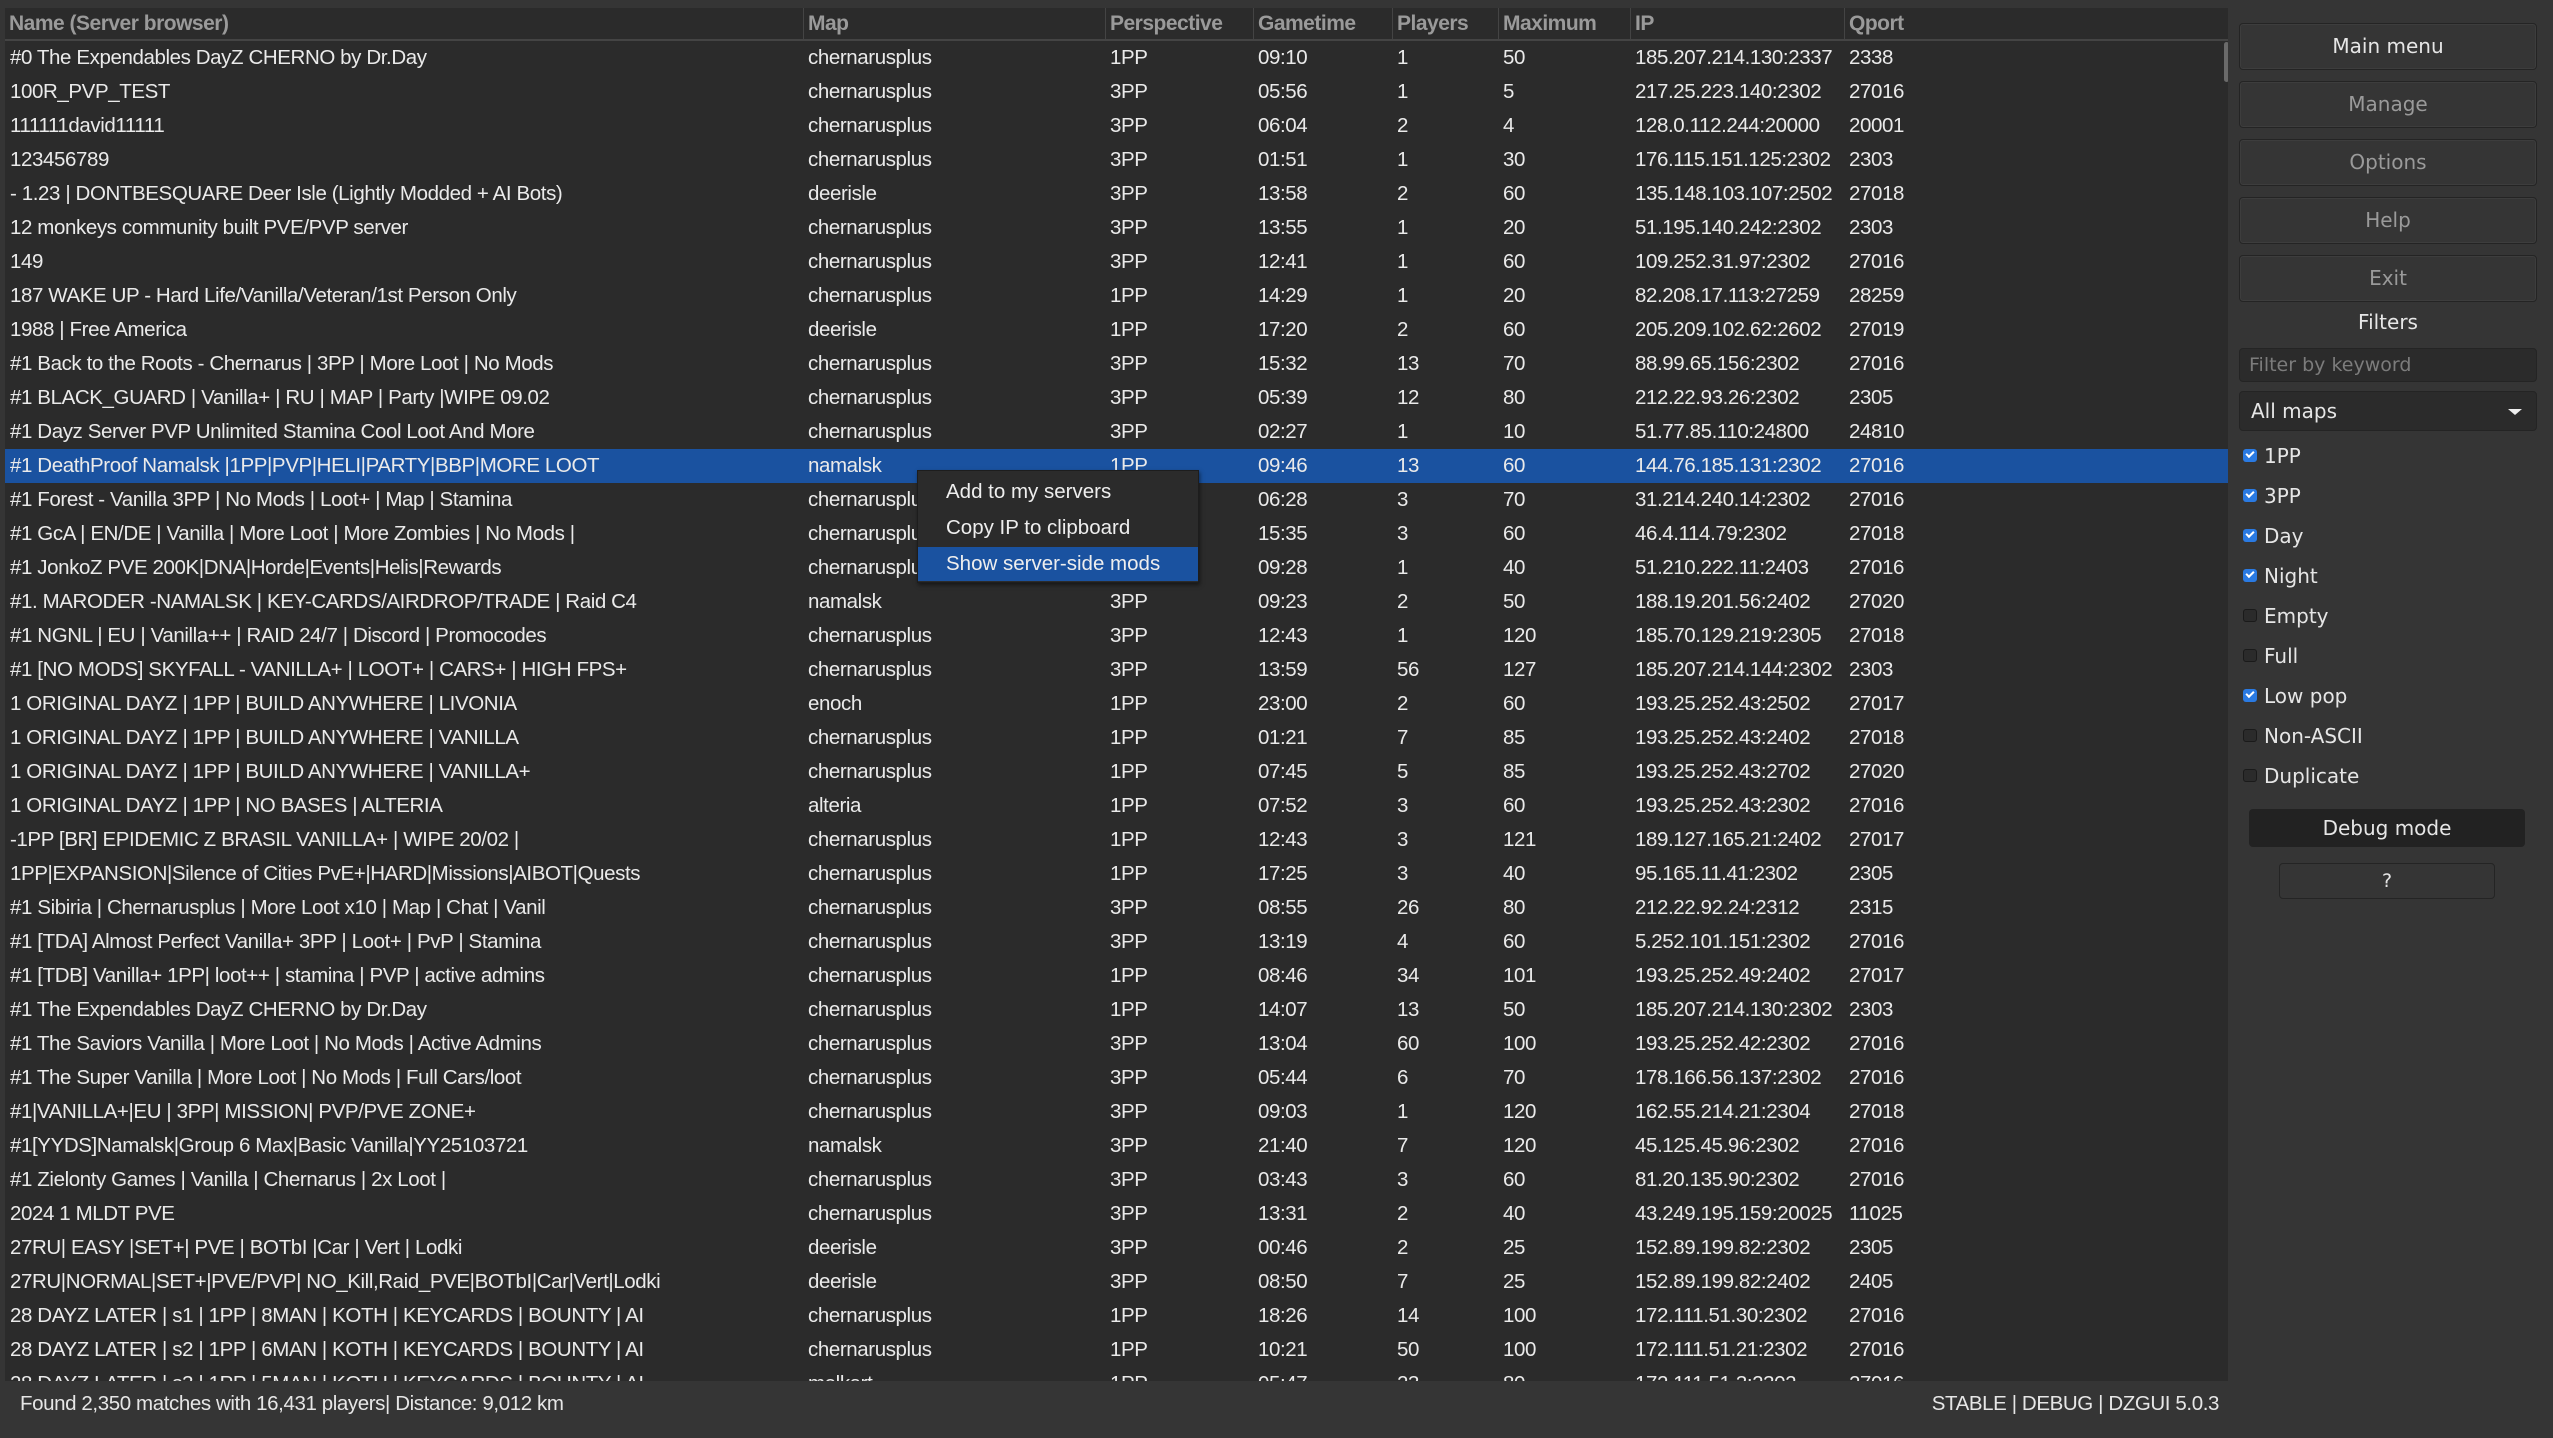 The width and height of the screenshot is (2553, 1438). I want to click on cell-maximum: 50, so click(1514, 57).